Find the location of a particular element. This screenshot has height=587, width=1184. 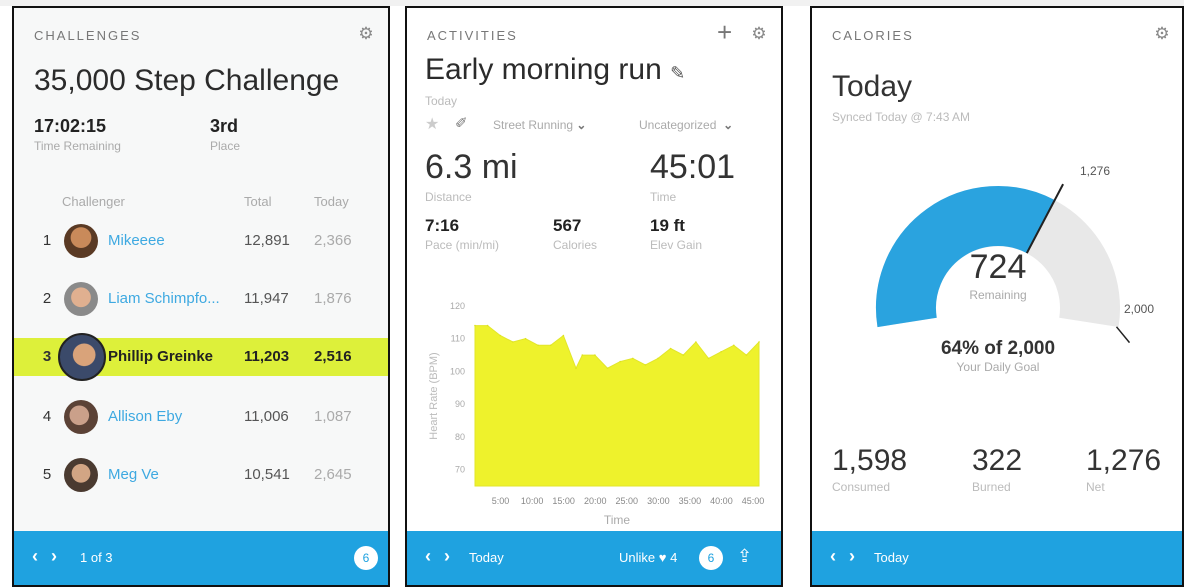

share-icon: ⇪ is located at coordinates (744, 556).